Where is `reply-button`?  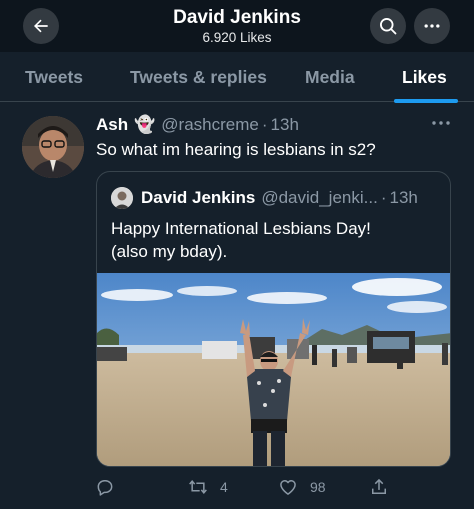 reply-button is located at coordinates (105, 487).